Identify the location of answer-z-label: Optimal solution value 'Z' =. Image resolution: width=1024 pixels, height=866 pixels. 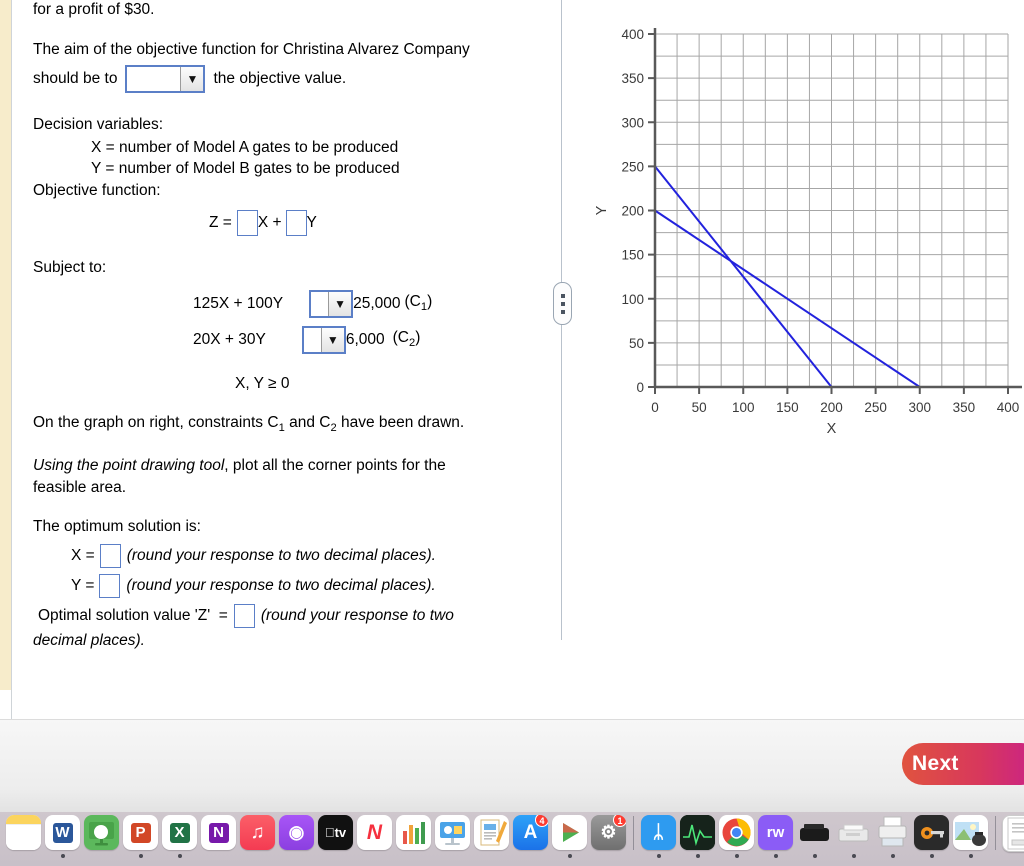
(133, 615).